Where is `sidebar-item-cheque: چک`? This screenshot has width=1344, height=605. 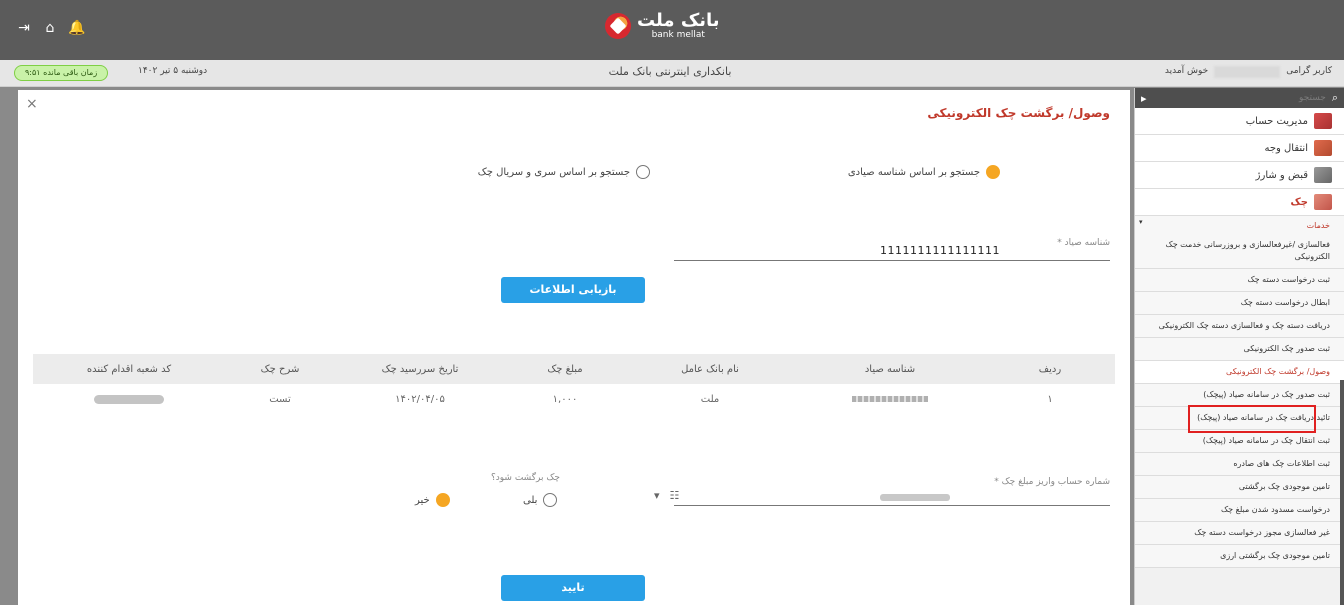 sidebar-item-cheque: چک is located at coordinates (1239, 202).